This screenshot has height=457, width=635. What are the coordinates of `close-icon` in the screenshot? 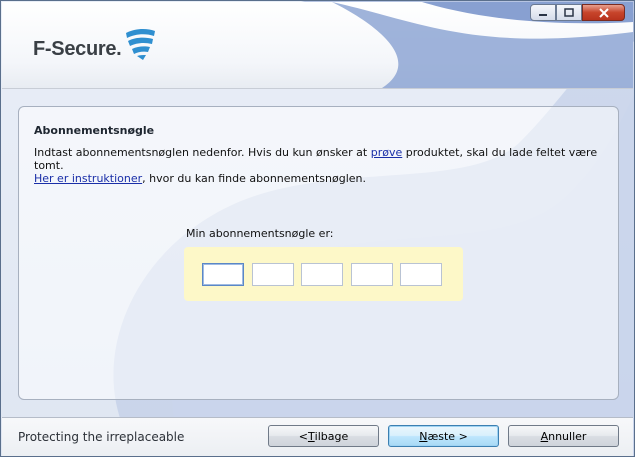 It's located at (603, 12).